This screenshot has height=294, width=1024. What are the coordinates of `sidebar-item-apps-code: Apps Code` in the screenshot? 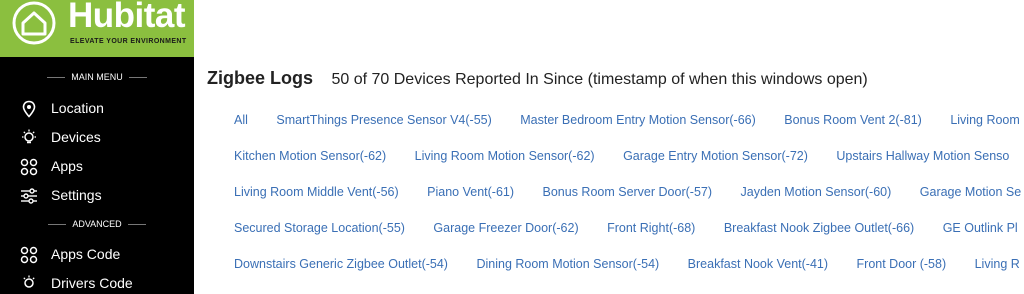 It's located at (97, 255).